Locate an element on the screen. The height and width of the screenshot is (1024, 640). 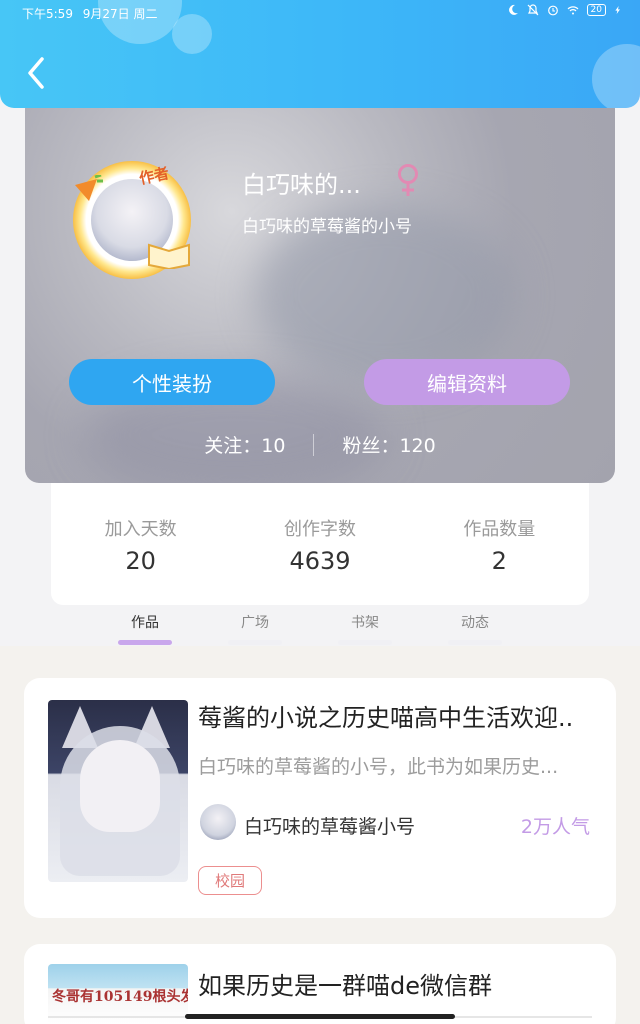
status-bar-left: 下午5:59 9月27日 周二 is located at coordinates (90, 13).